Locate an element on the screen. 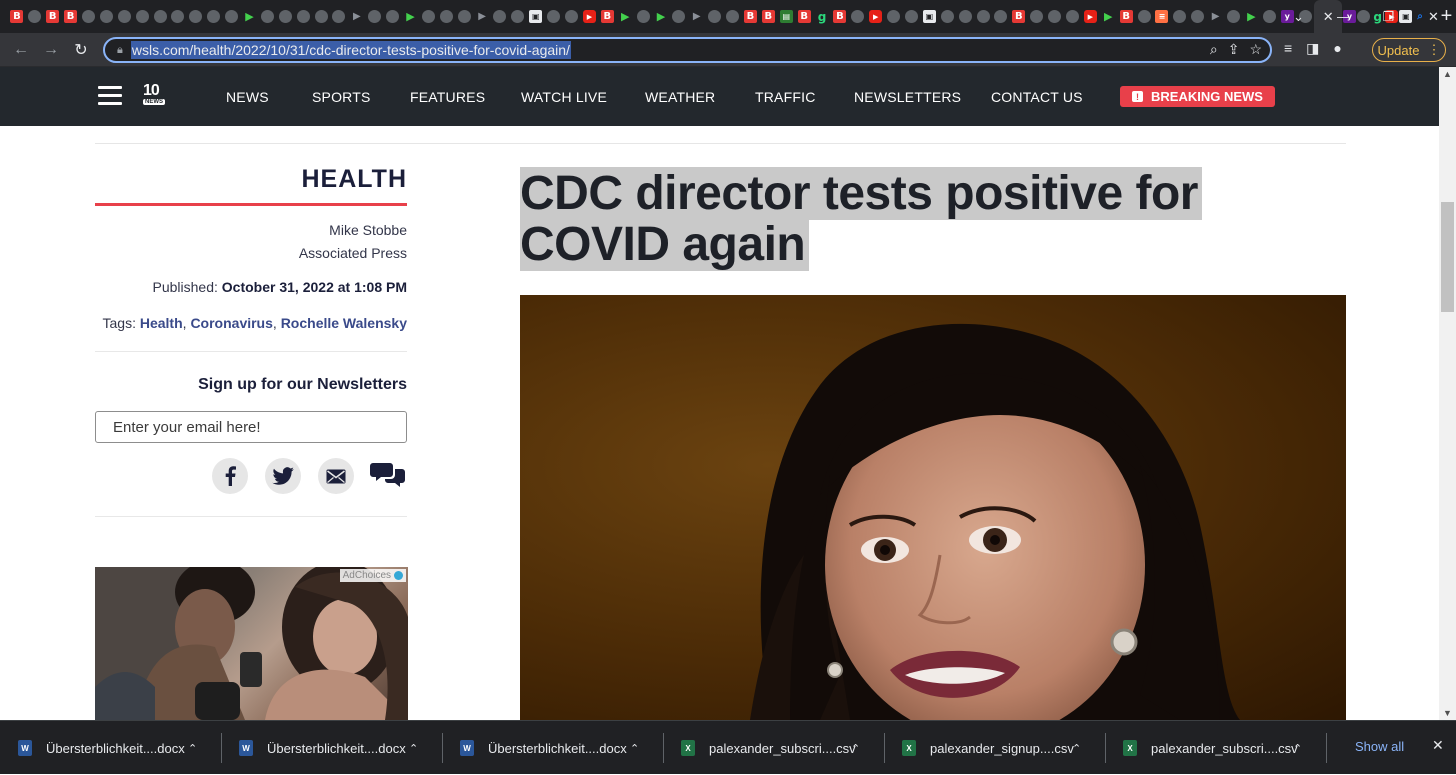 The image size is (1456, 775). nav-link-contact-us: CONTACT US is located at coordinates (1037, 97).